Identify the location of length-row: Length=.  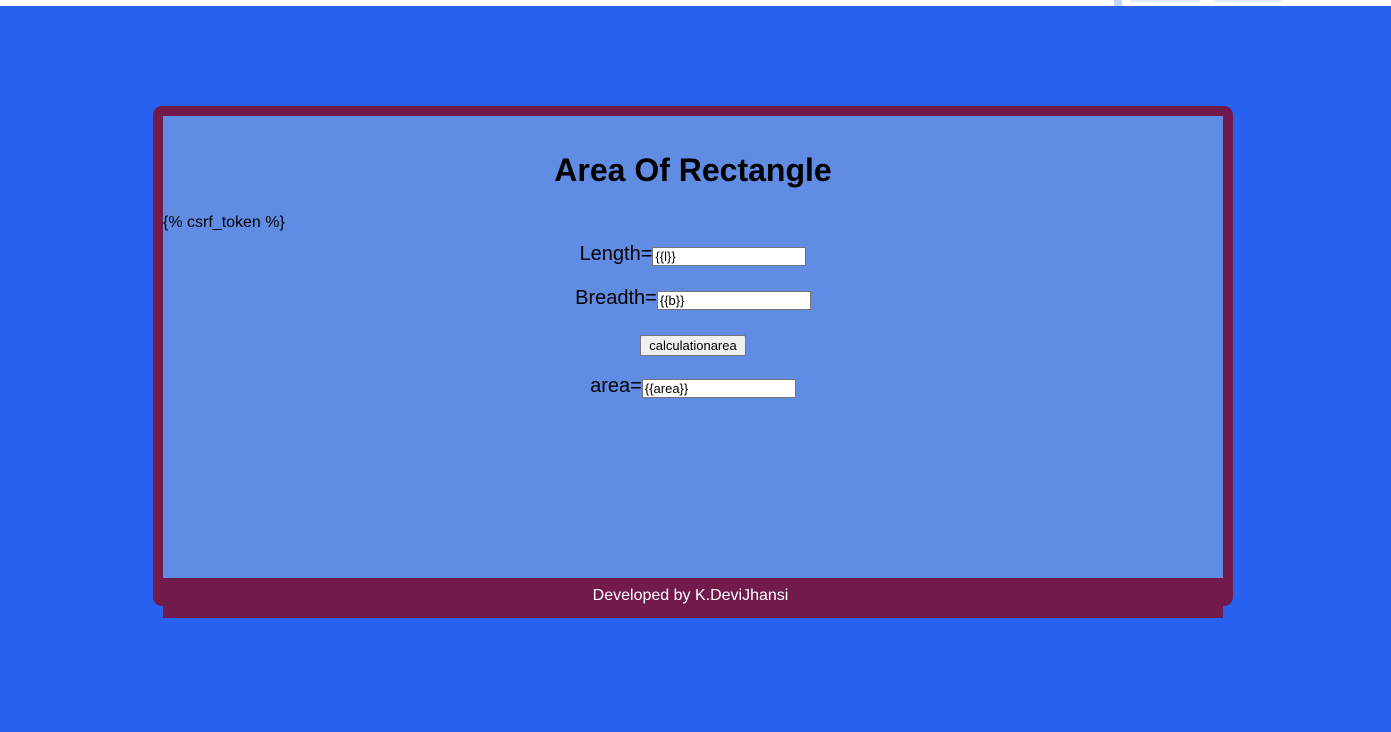
(693, 255).